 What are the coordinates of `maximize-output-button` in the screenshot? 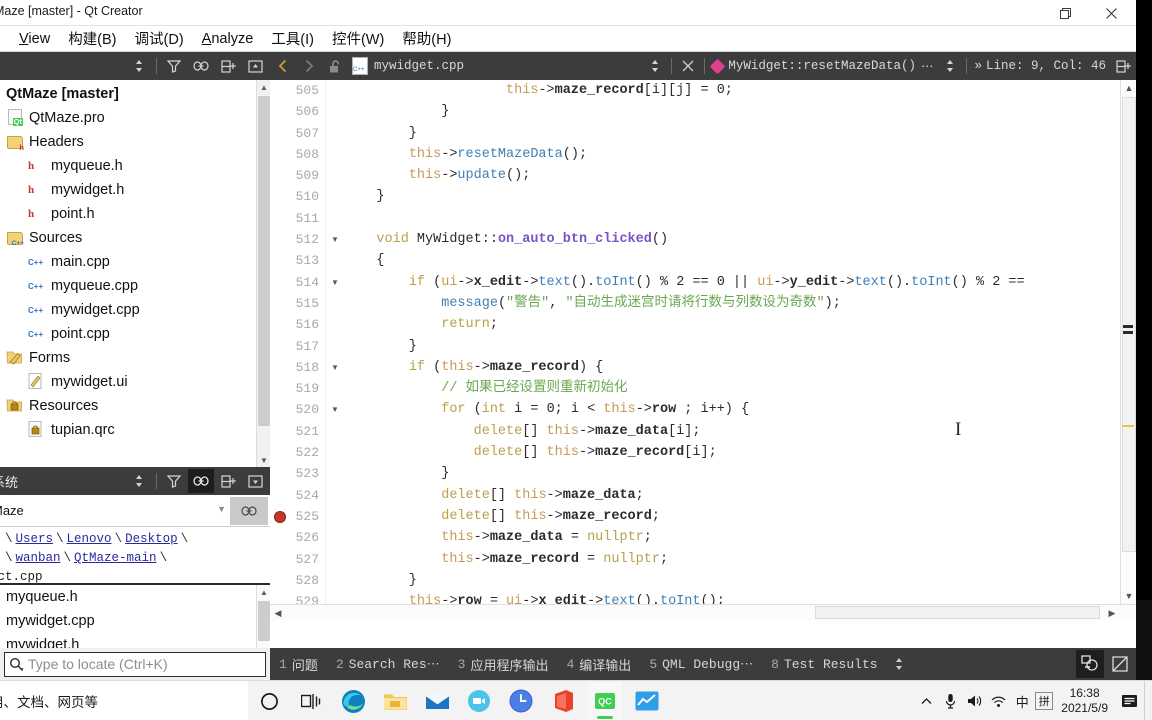 It's located at (1120, 664).